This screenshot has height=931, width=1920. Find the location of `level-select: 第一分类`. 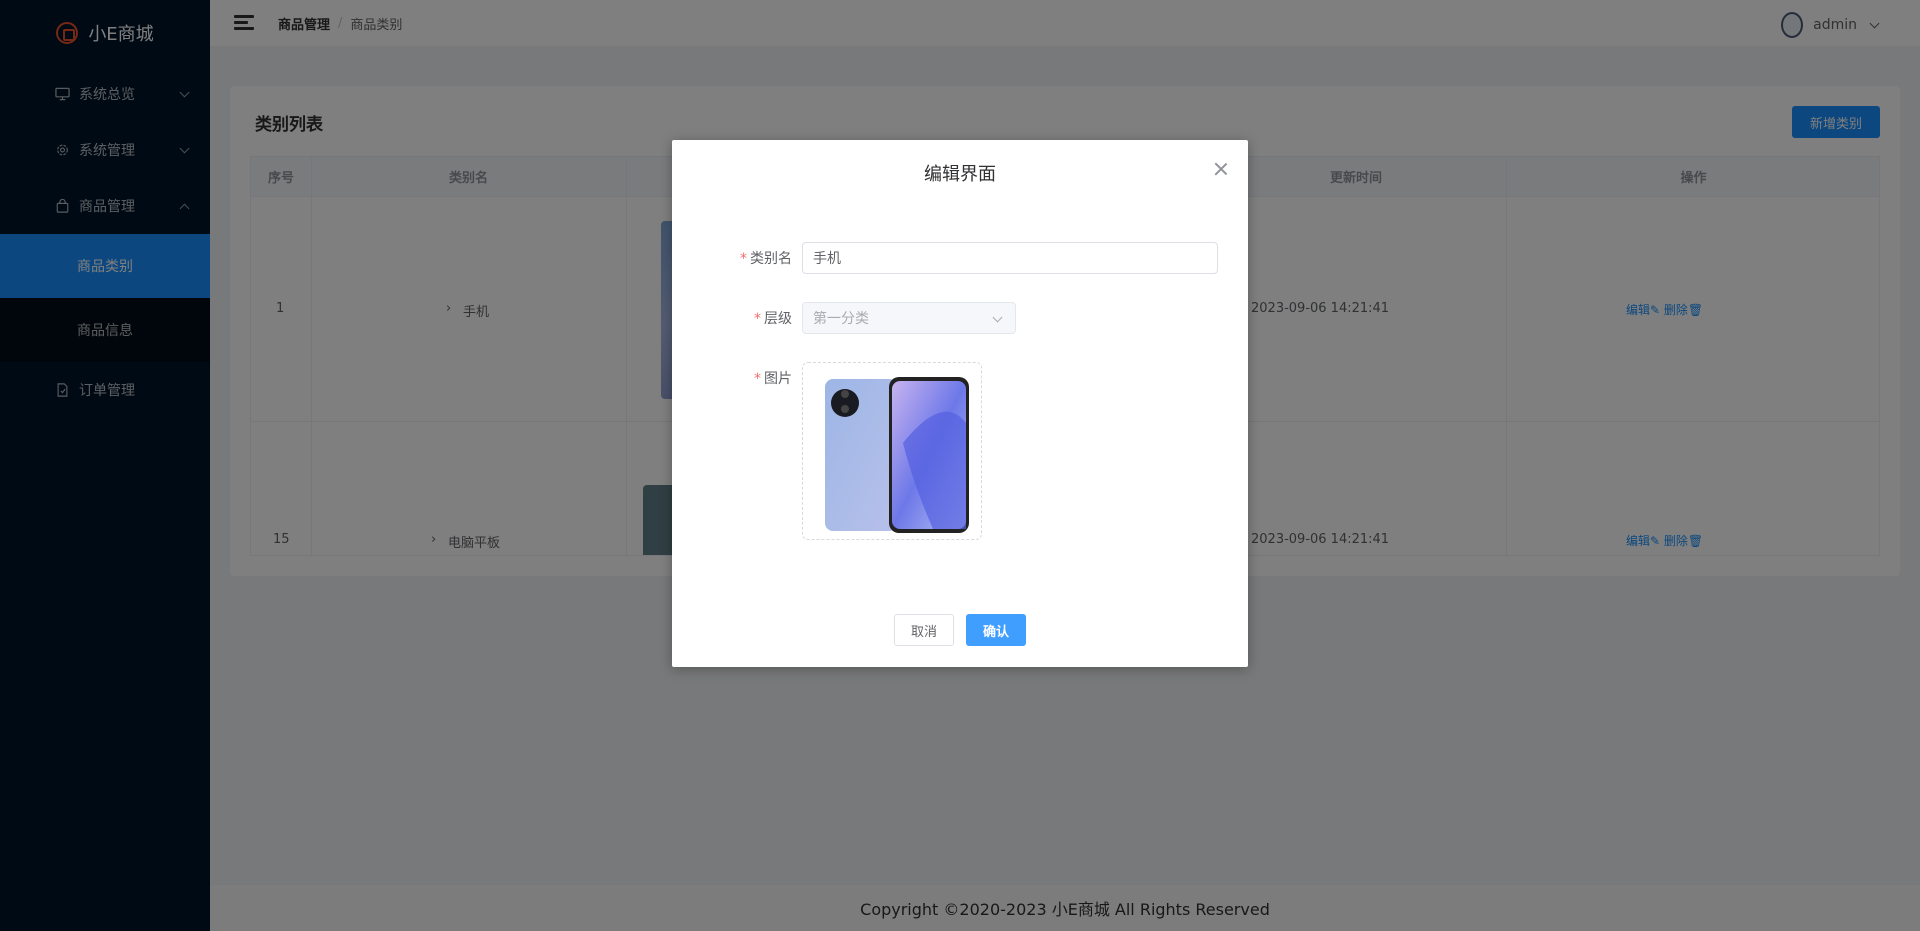

level-select: 第一分类 is located at coordinates (909, 318).